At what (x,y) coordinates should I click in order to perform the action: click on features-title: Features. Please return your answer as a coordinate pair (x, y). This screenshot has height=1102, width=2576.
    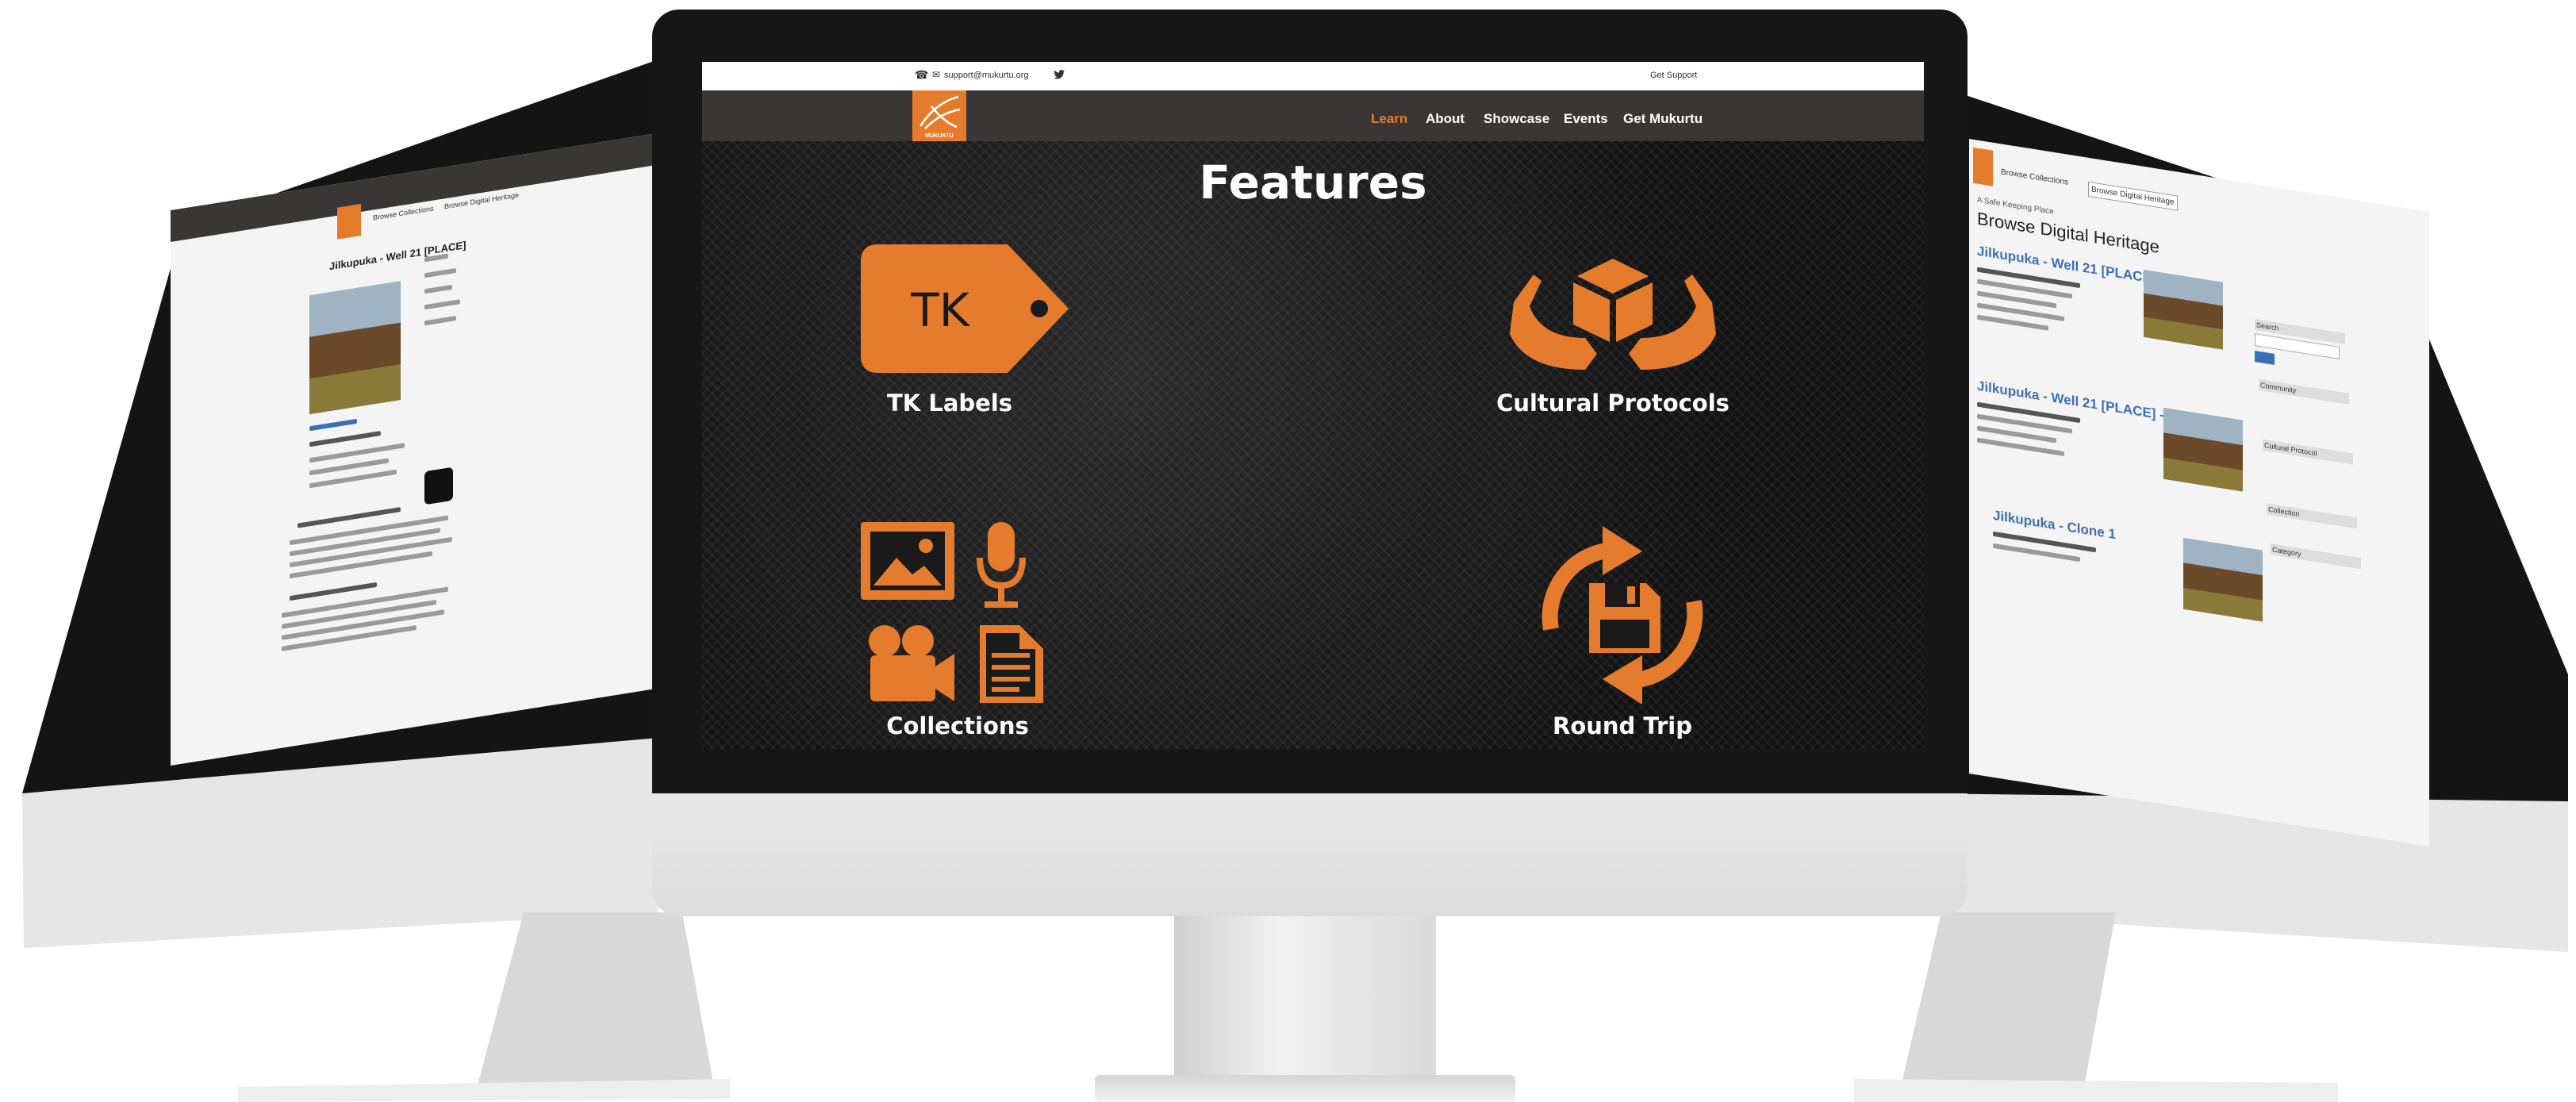
    Looking at the image, I should click on (1313, 182).